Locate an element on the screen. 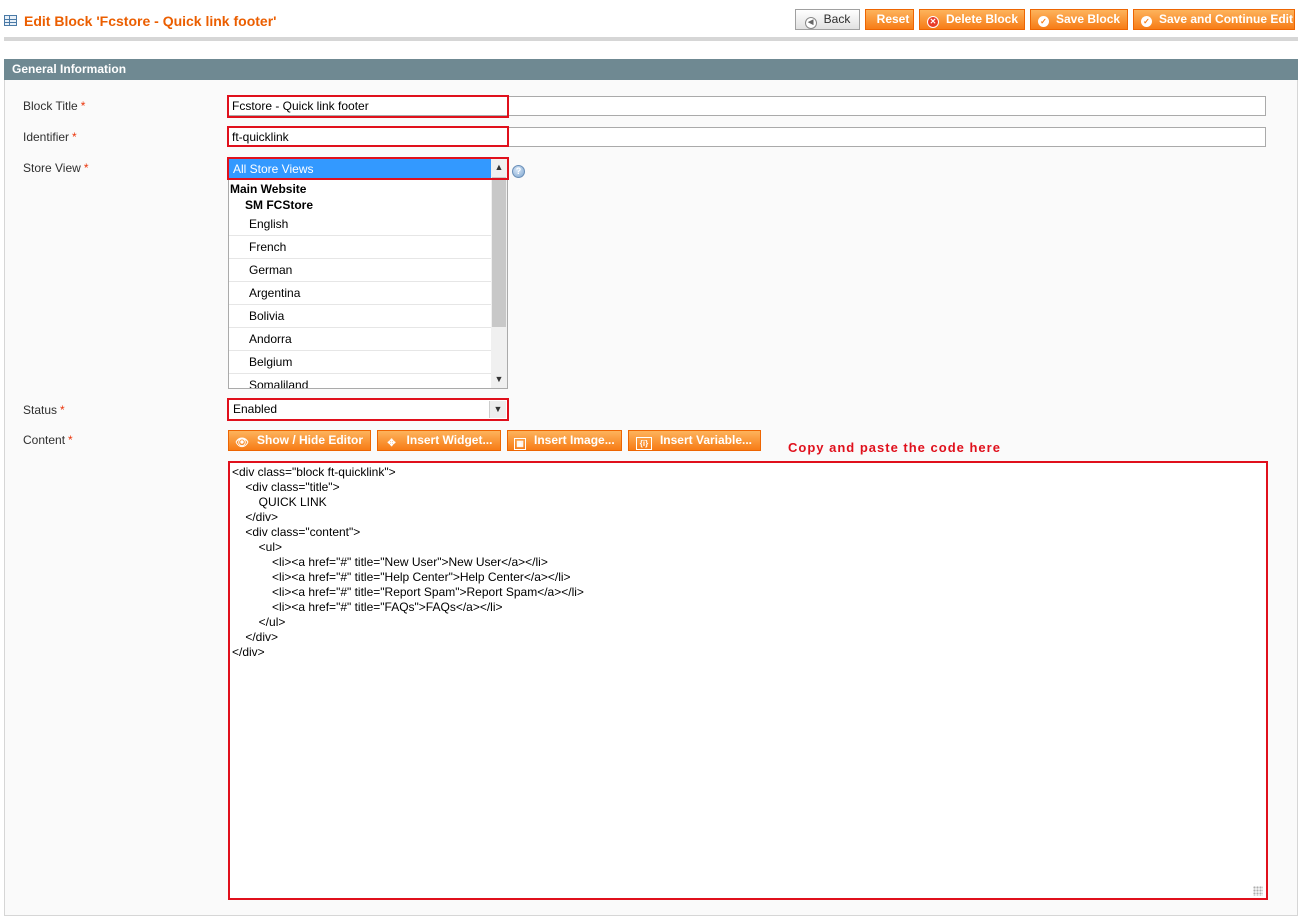 This screenshot has width=1299, height=920. store-view-option: Argentina is located at coordinates (360, 293).